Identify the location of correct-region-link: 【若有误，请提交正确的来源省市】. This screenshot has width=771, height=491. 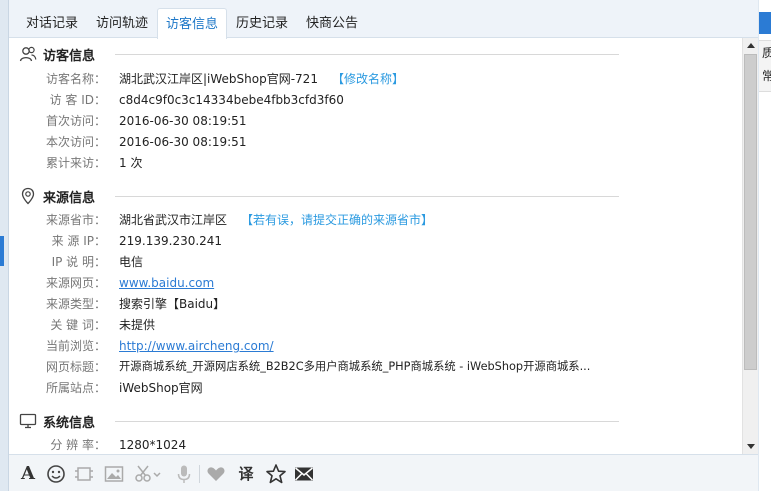
(337, 220).